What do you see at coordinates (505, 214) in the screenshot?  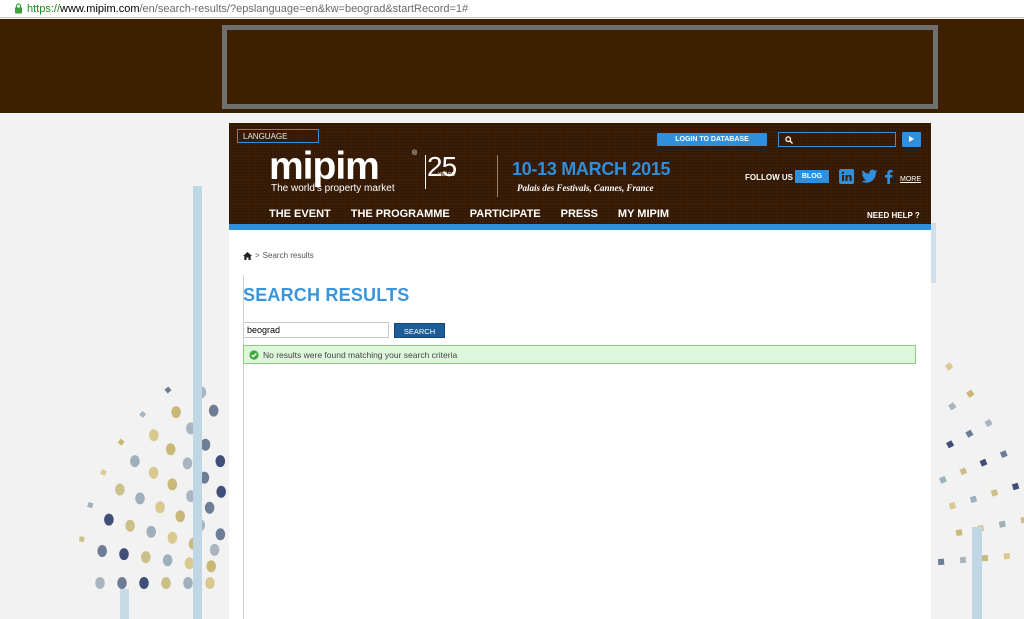 I see `nav-item-participate: PARTICIPATE` at bounding box center [505, 214].